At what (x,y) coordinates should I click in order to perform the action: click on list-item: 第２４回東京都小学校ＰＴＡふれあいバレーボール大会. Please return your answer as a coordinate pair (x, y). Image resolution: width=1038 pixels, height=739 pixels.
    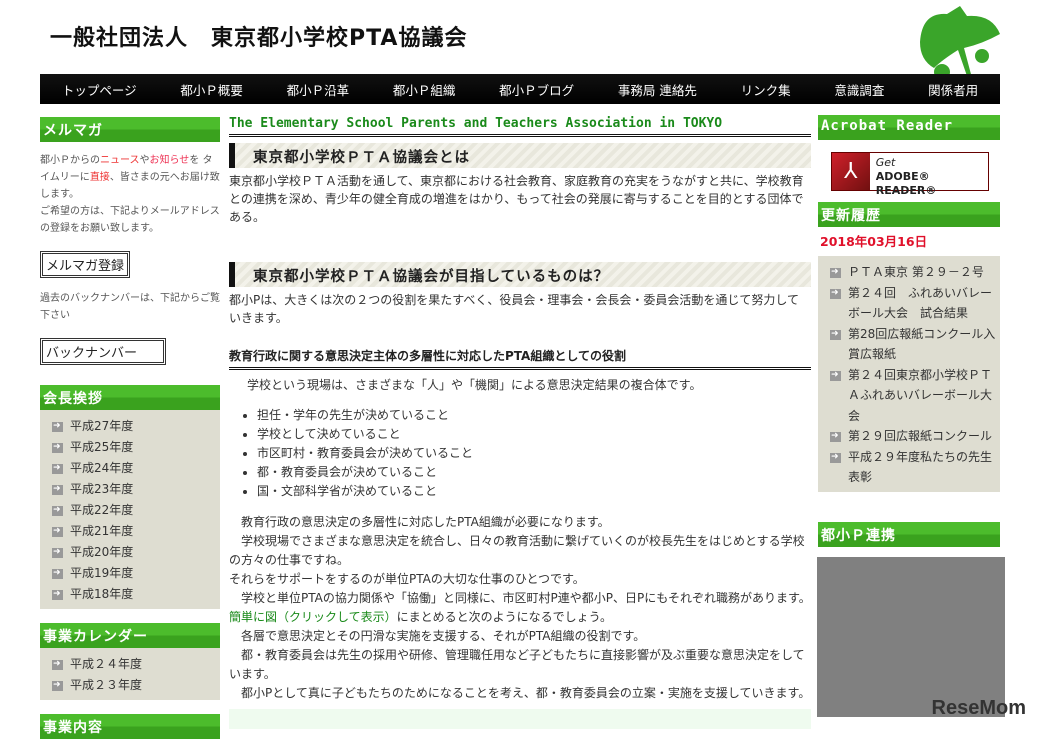
    Looking at the image, I should click on (915, 396).